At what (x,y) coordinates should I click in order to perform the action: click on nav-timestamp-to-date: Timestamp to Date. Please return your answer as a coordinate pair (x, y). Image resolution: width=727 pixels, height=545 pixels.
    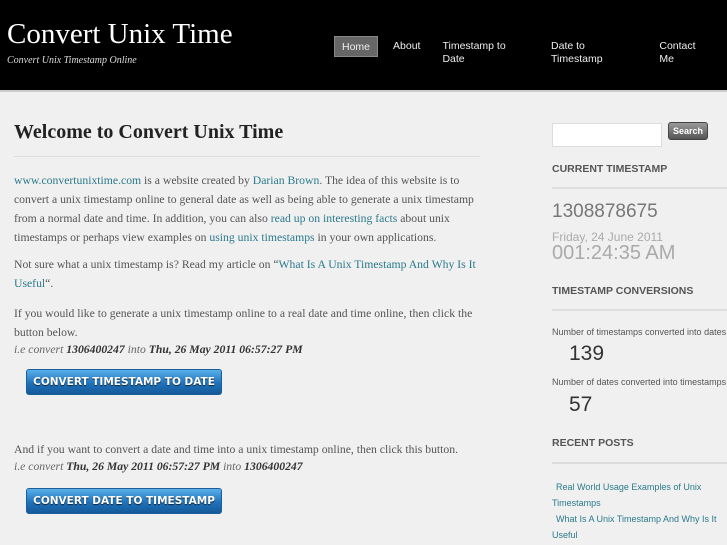
    Looking at the image, I should click on (485, 50).